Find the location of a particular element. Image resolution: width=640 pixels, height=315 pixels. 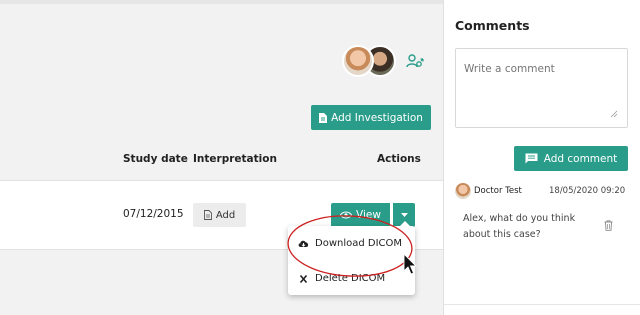

view-button: View is located at coordinates (360, 215).